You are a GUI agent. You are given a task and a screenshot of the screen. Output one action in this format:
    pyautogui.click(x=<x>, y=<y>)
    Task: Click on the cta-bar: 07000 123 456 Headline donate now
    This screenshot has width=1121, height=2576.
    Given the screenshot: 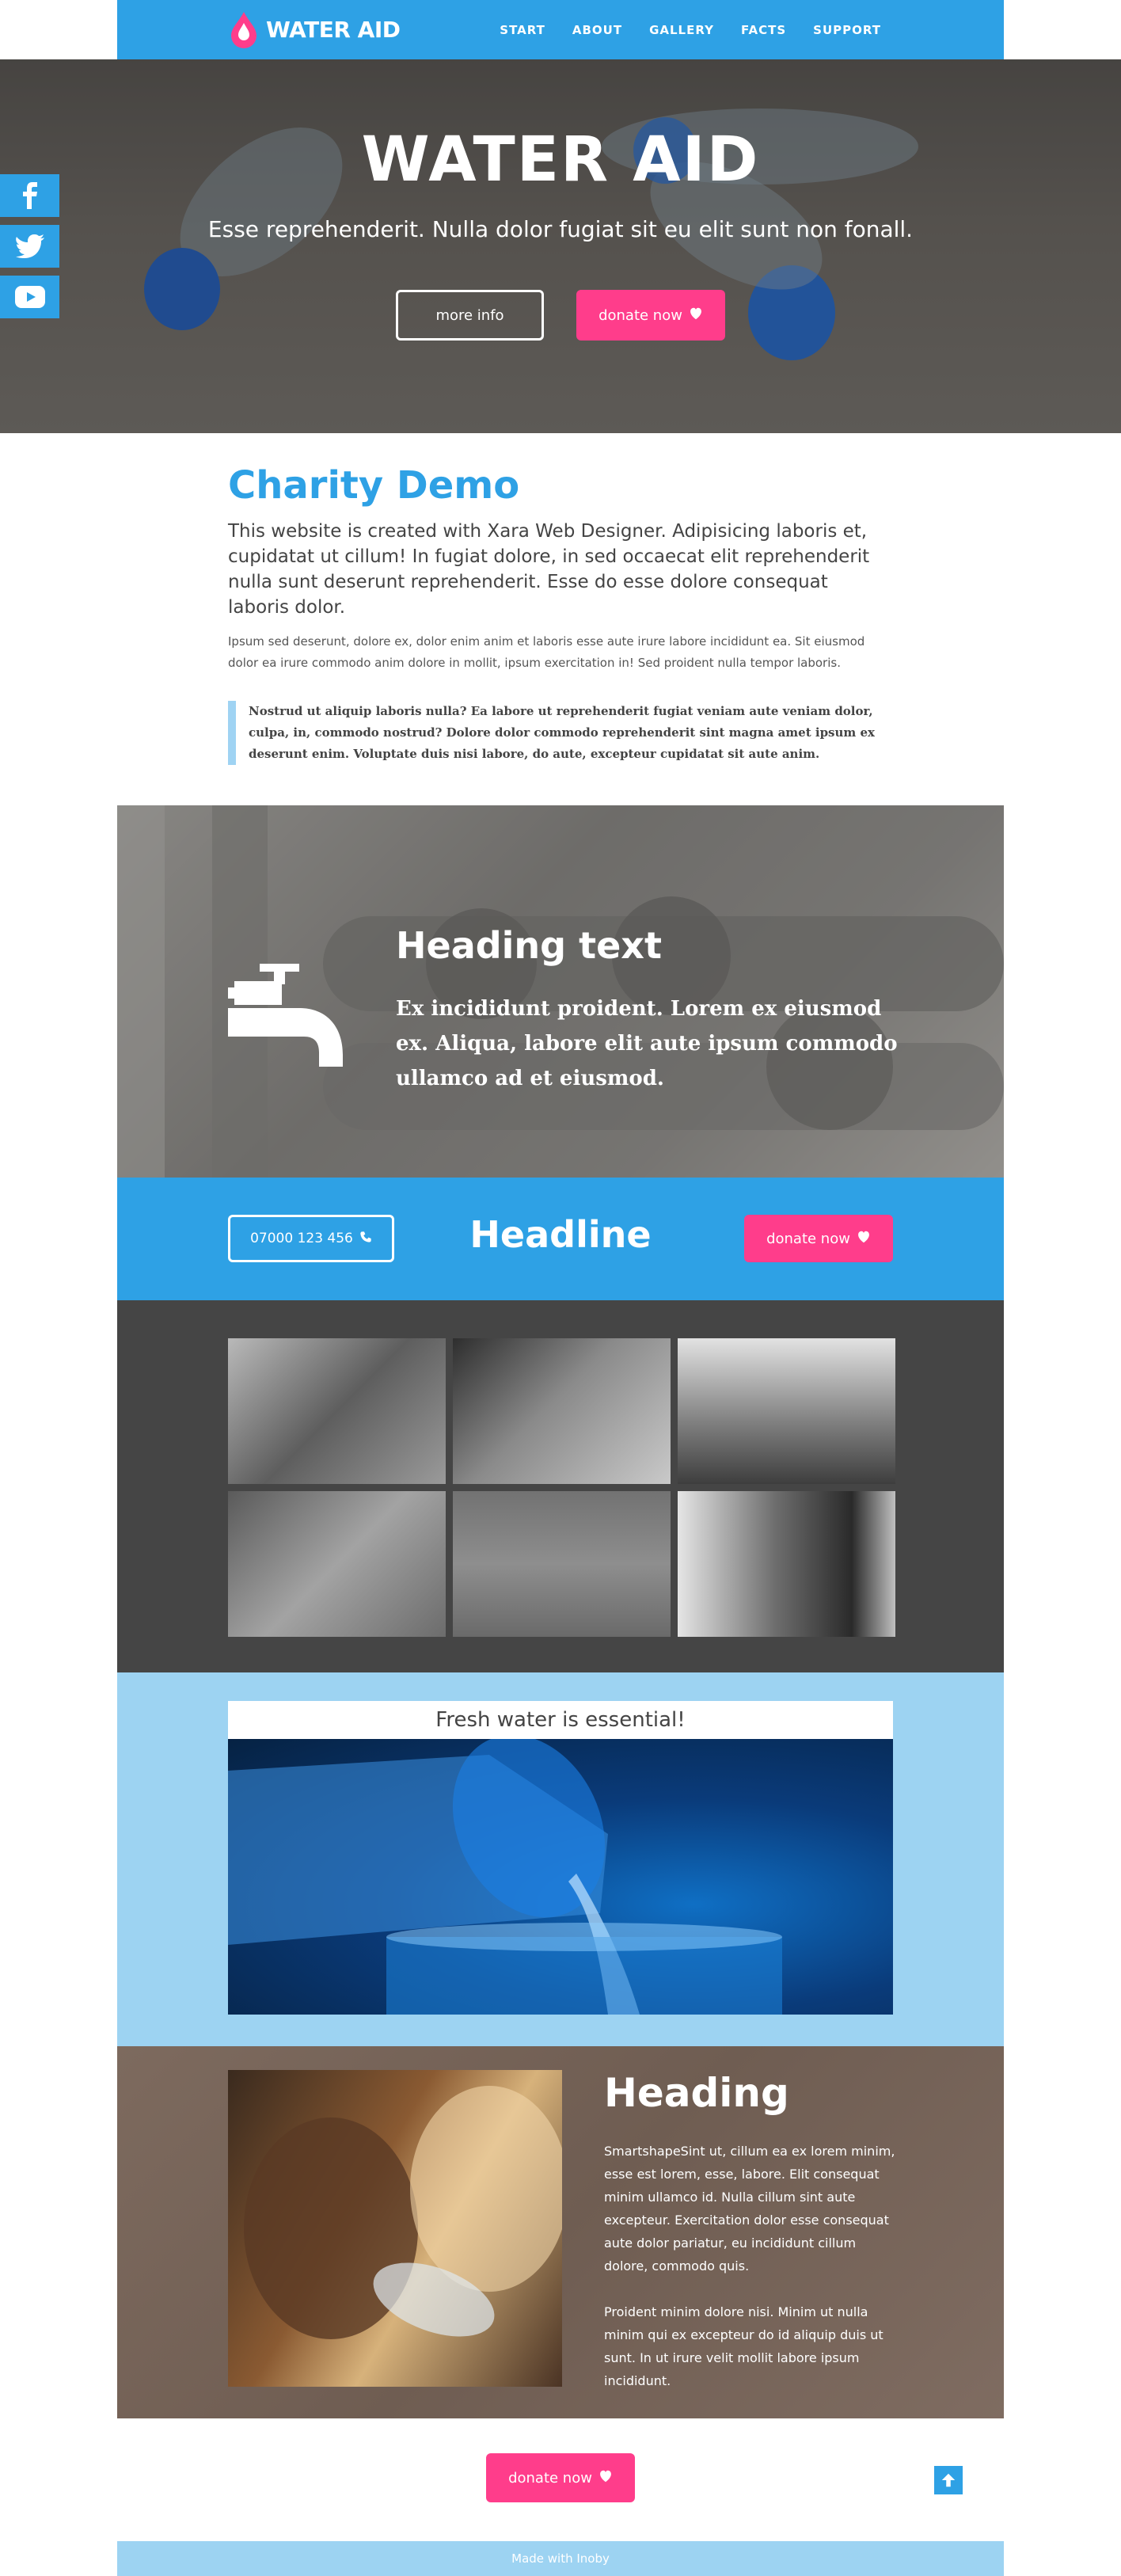 What is the action you would take?
    pyautogui.click(x=560, y=1239)
    